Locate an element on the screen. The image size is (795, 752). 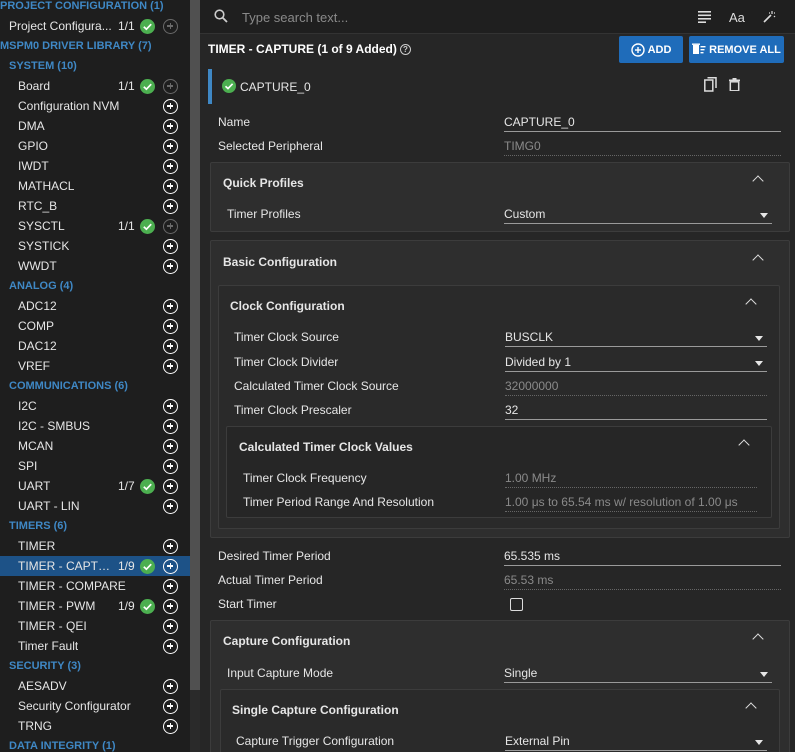
remove-all-button: REMOVE ALL is located at coordinates (736, 49).